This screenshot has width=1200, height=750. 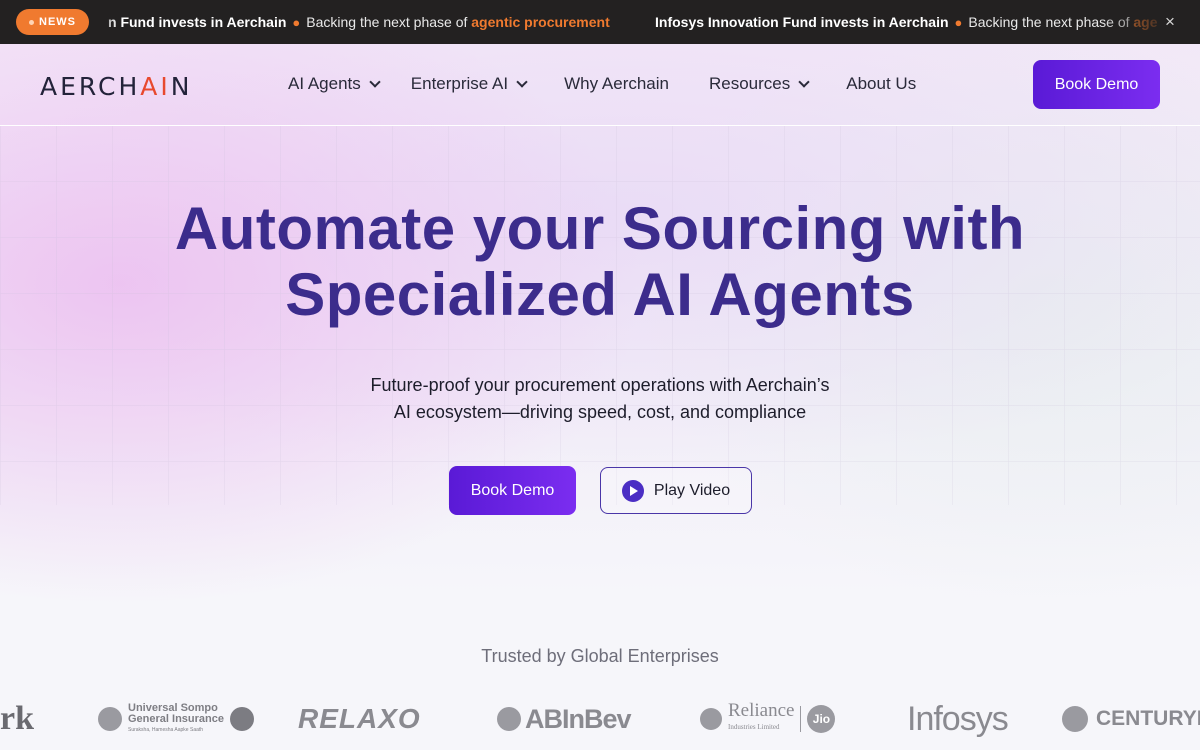 What do you see at coordinates (110, 719) in the screenshot?
I see `sompo-emblem-icon` at bounding box center [110, 719].